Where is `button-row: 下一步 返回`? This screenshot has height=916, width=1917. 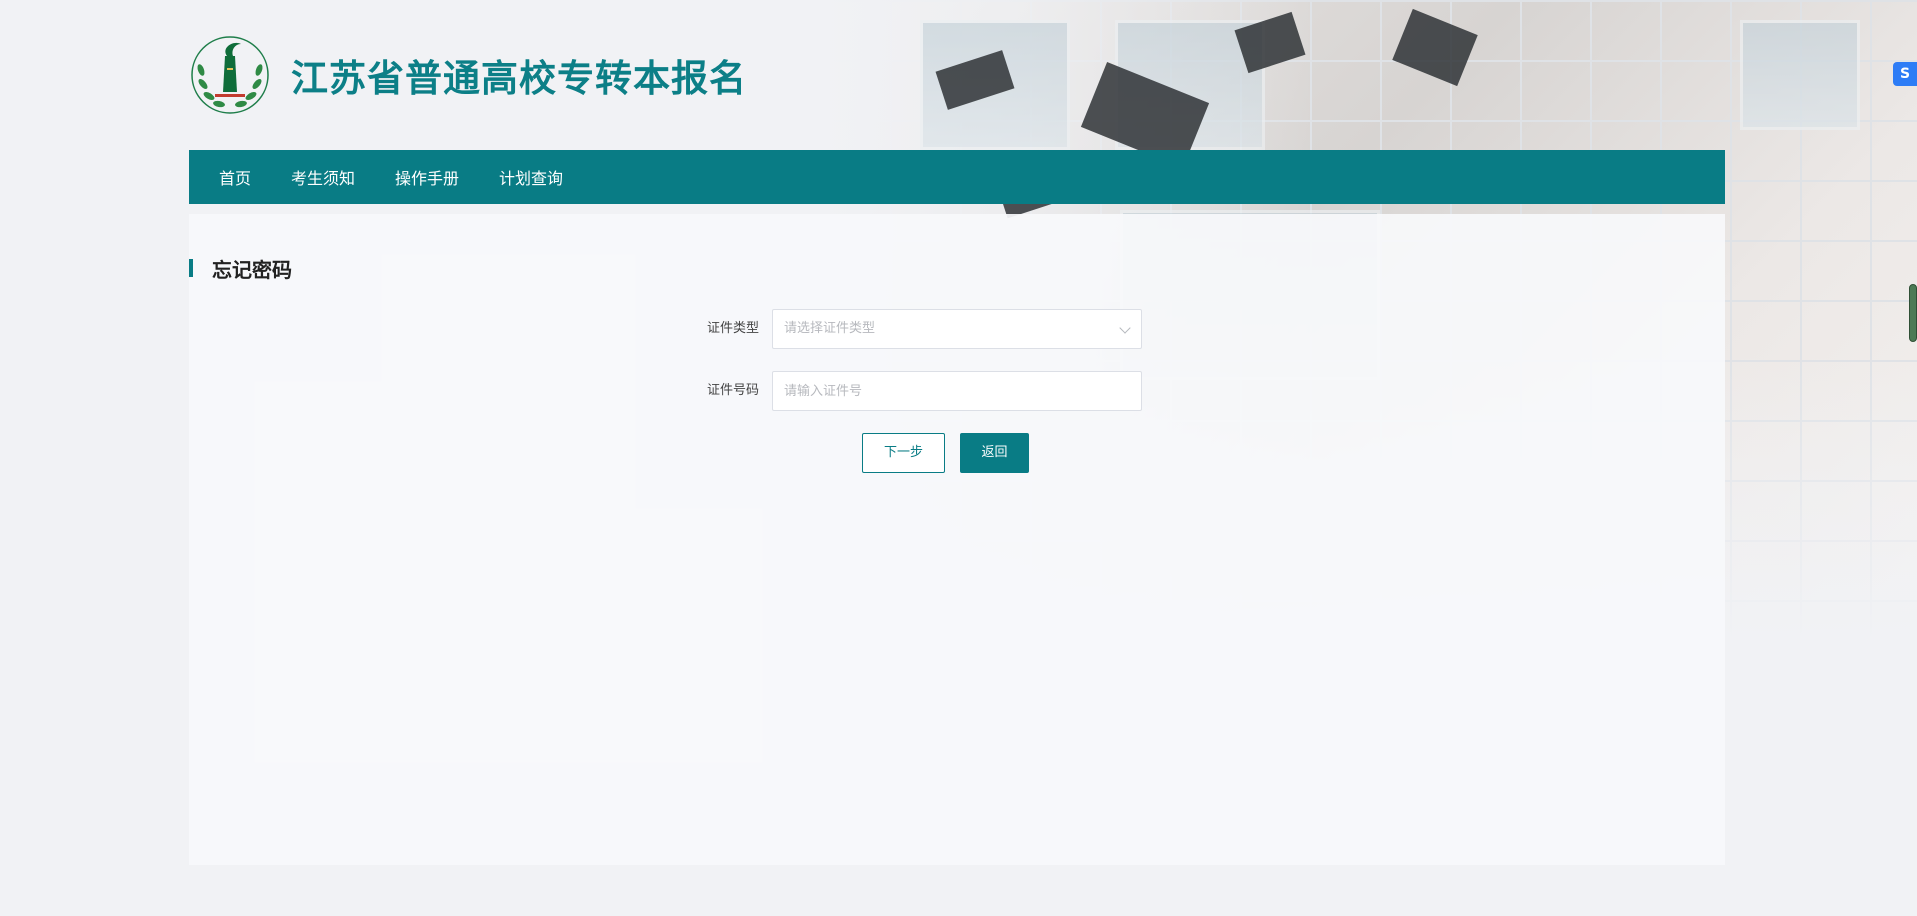
button-row: 下一步 返回 is located at coordinates (957, 453).